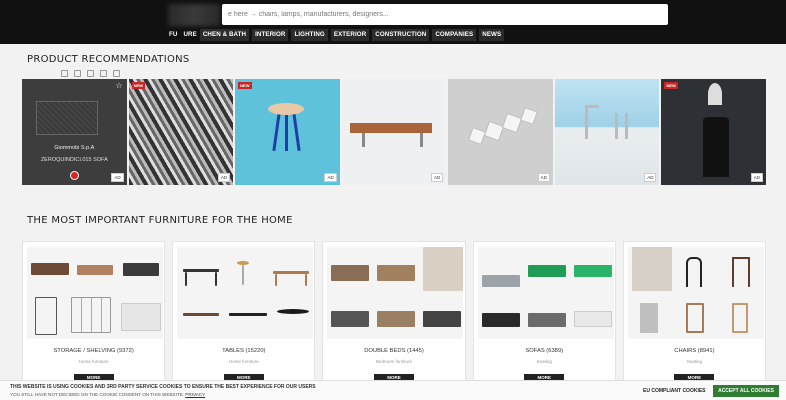  What do you see at coordinates (694, 351) in the screenshot?
I see `category-title: CHAIRS (8941)` at bounding box center [694, 351].